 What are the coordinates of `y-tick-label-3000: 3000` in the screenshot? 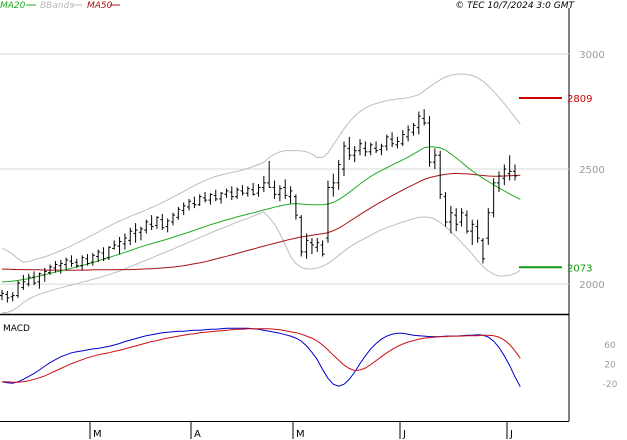 It's located at (591, 55).